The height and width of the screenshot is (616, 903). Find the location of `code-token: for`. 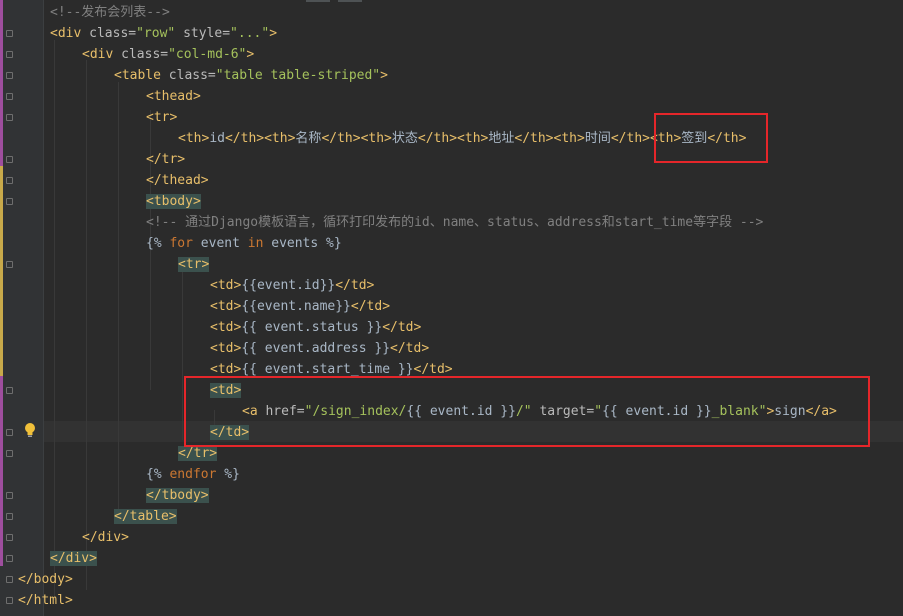

code-token: for is located at coordinates (185, 243).